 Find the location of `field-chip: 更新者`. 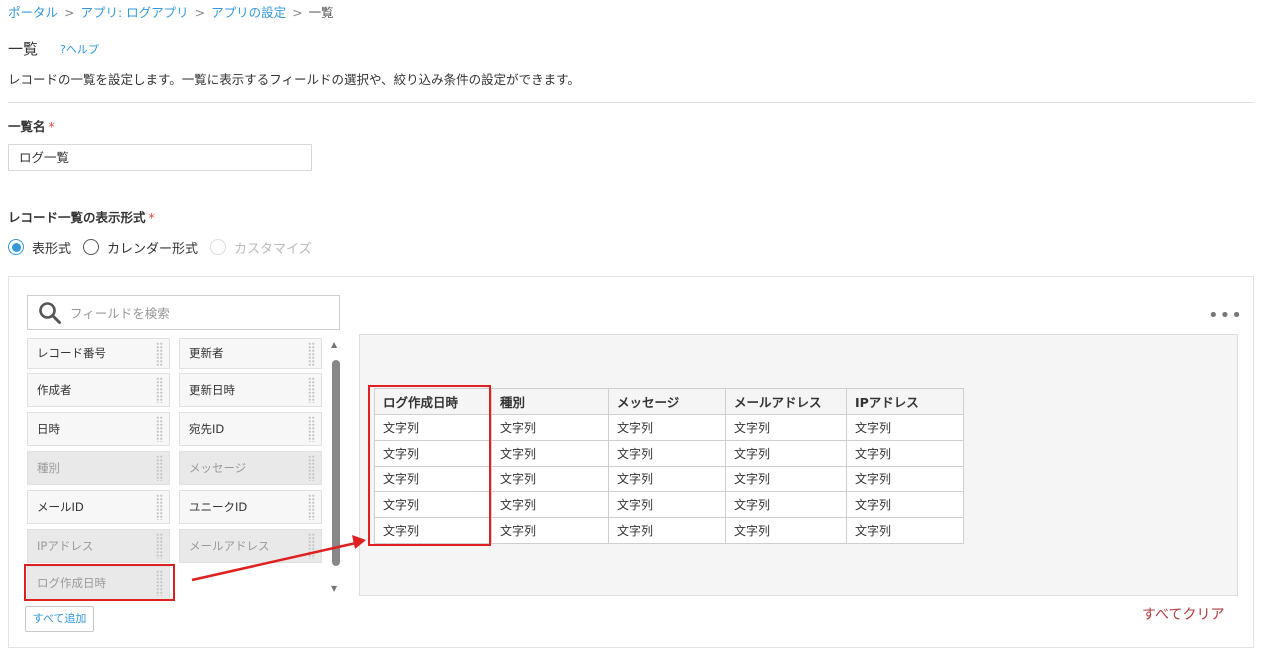

field-chip: 更新者 is located at coordinates (250, 353).